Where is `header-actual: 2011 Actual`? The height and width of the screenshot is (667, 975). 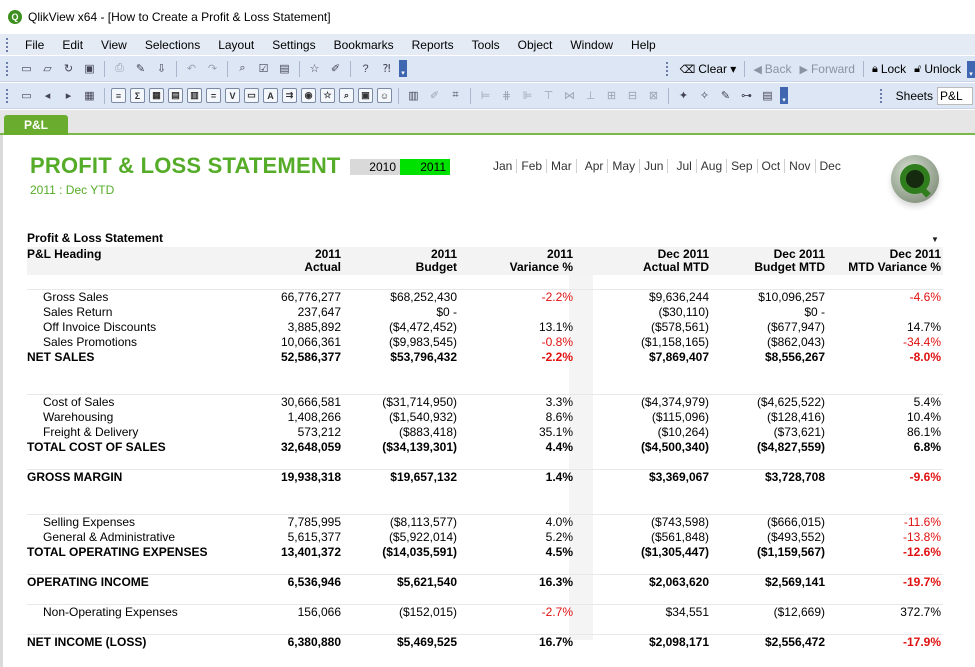
header-actual: 2011 Actual is located at coordinates (299, 262).